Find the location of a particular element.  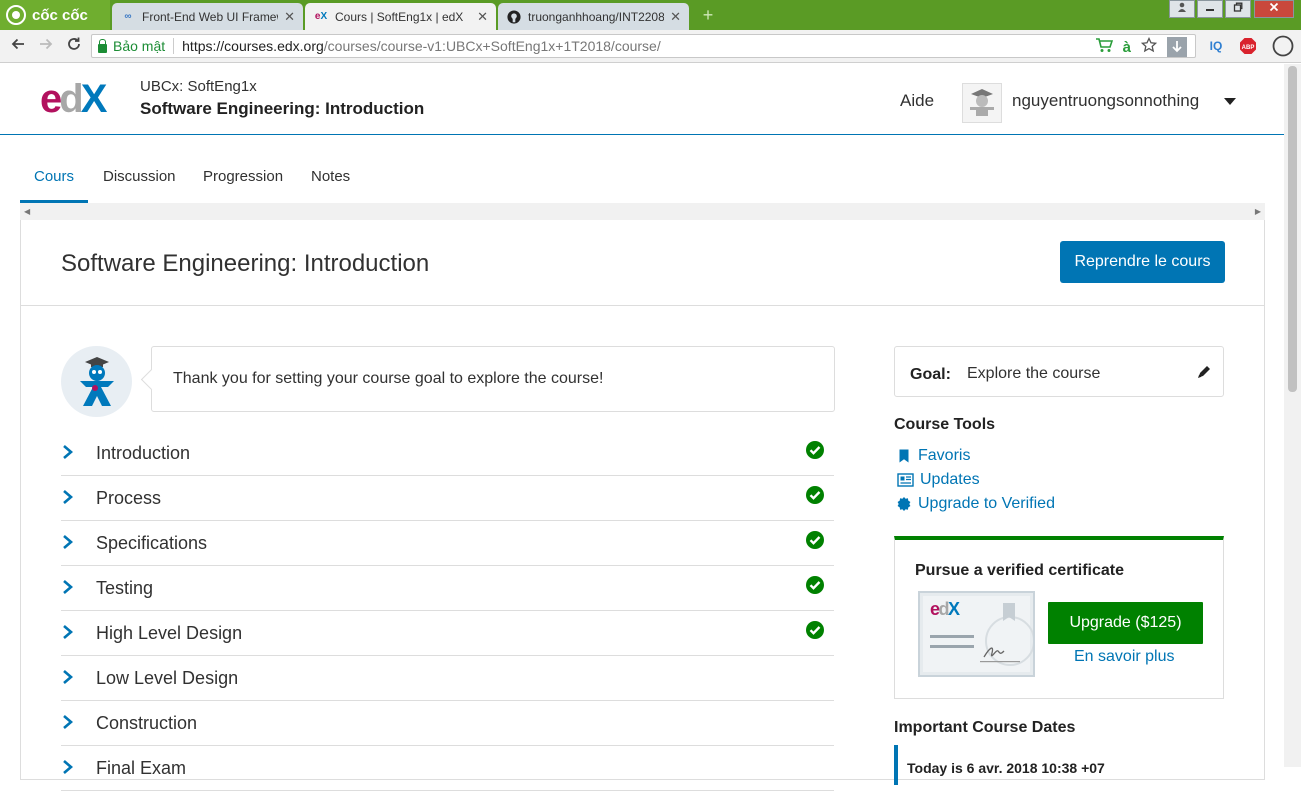

outline-section: Low Level Design is located at coordinates (447, 678).